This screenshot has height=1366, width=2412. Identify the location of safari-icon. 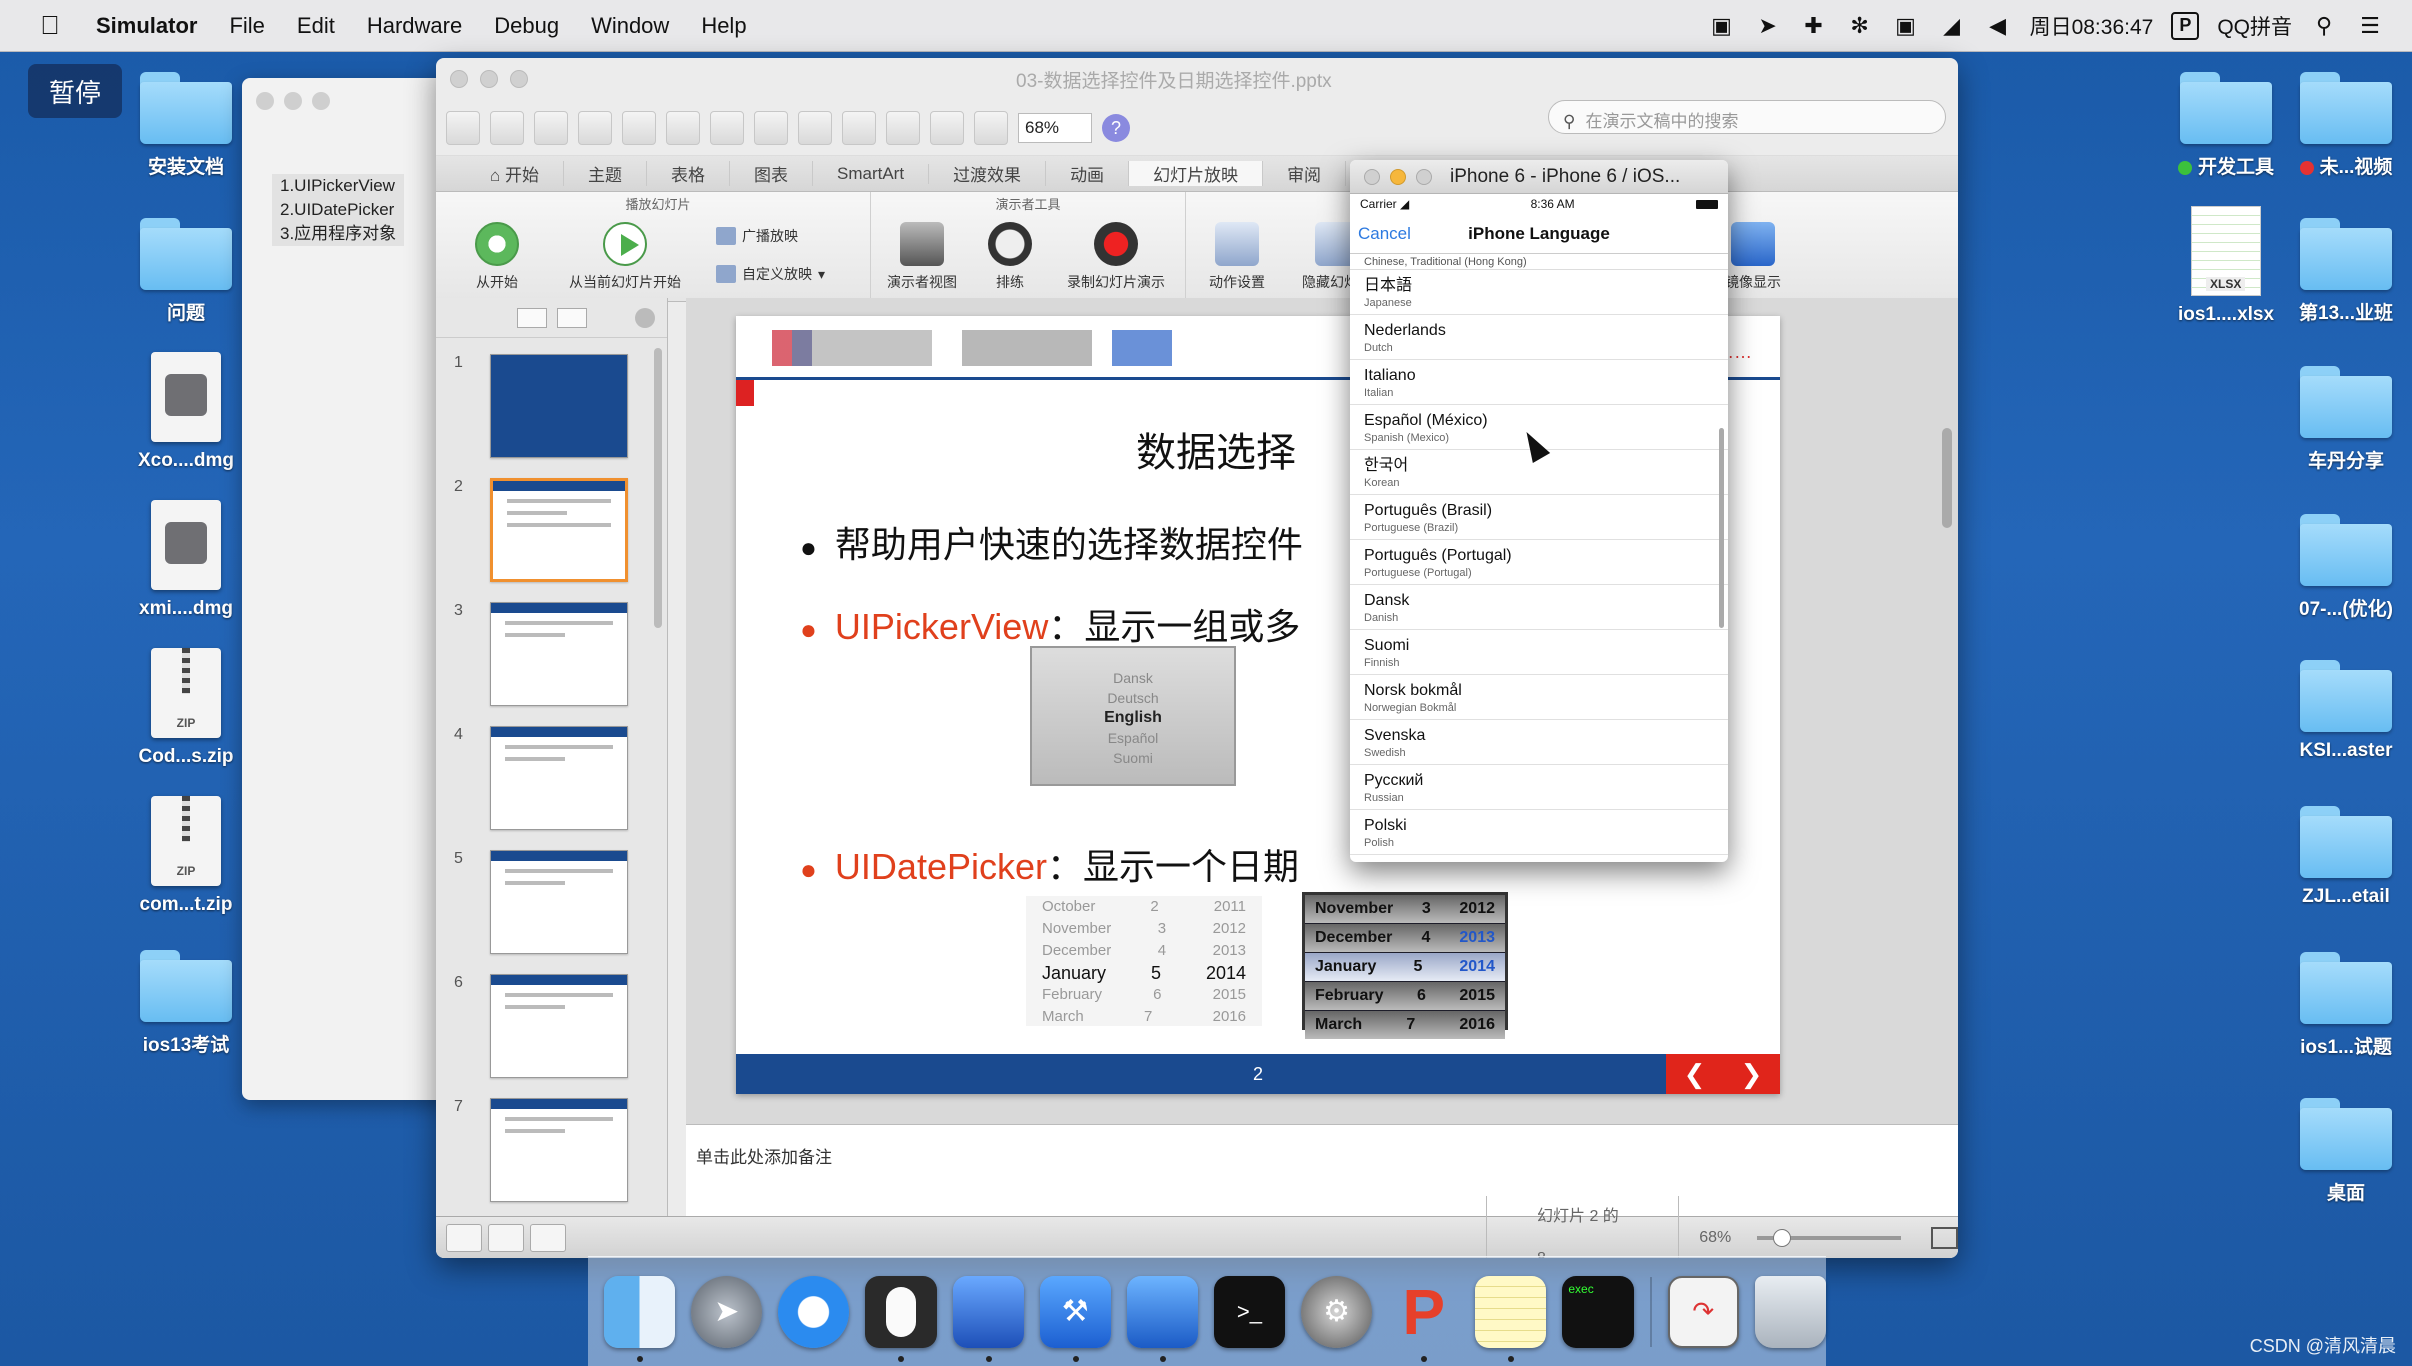
(814, 1311).